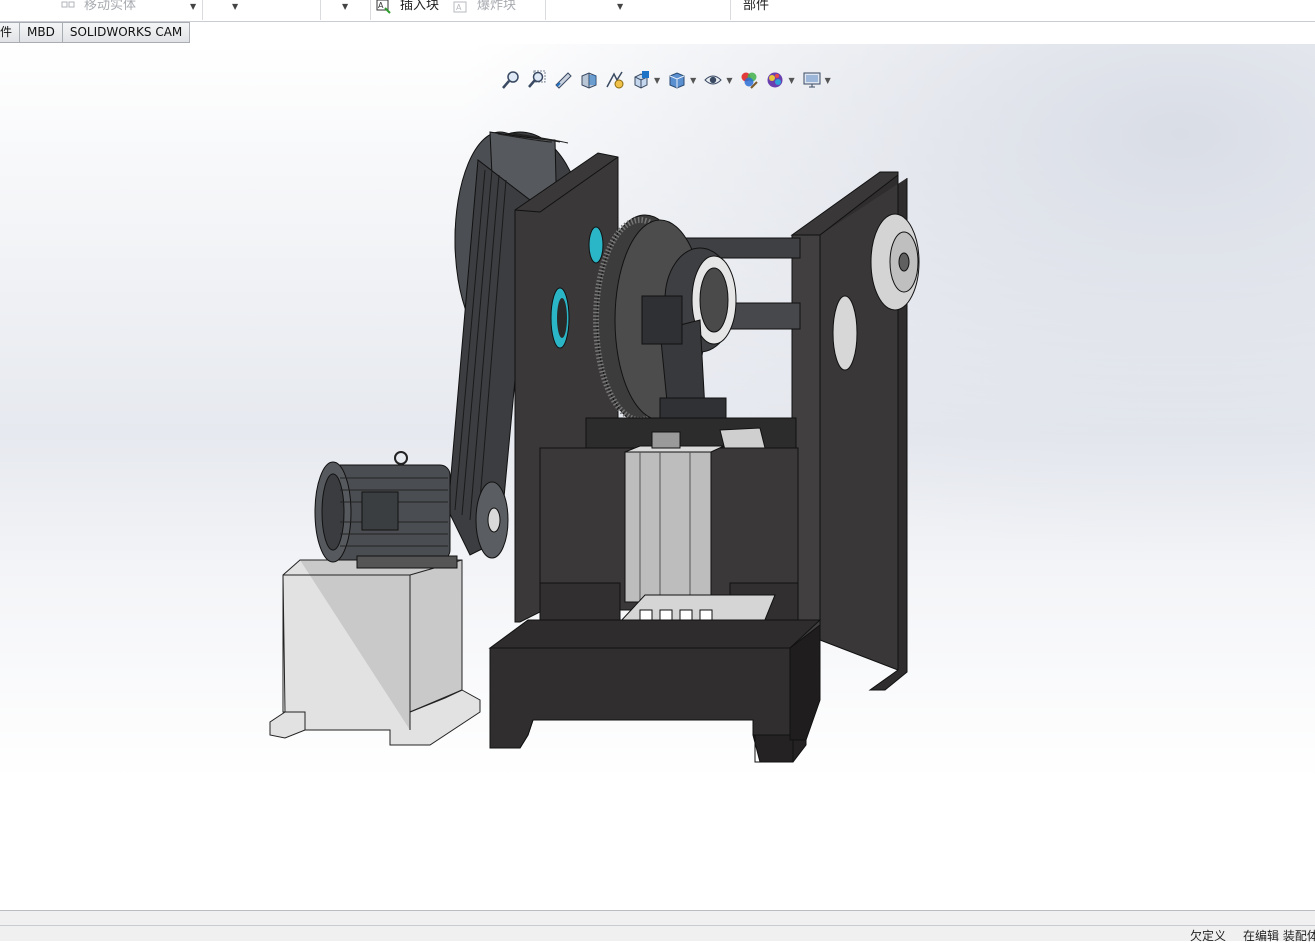  What do you see at coordinates (1279, 936) in the screenshot?
I see `status-editing-assembly: 在编辑 装配体` at bounding box center [1279, 936].